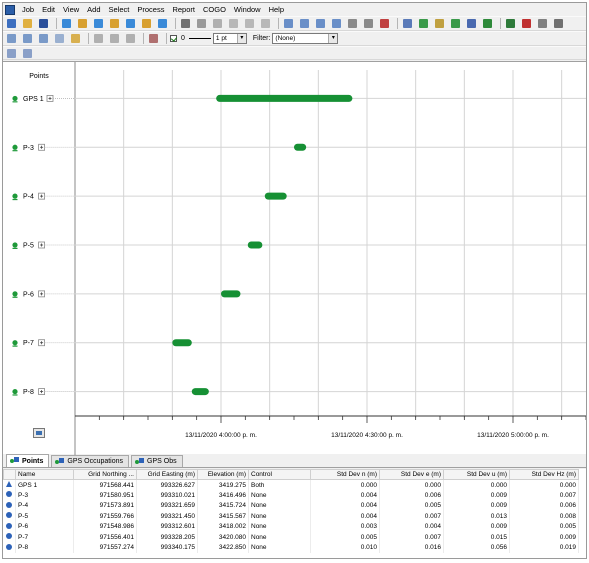 This screenshot has width=589, height=563. What do you see at coordinates (558, 24) in the screenshot?
I see `help-pointer-icon` at bounding box center [558, 24].